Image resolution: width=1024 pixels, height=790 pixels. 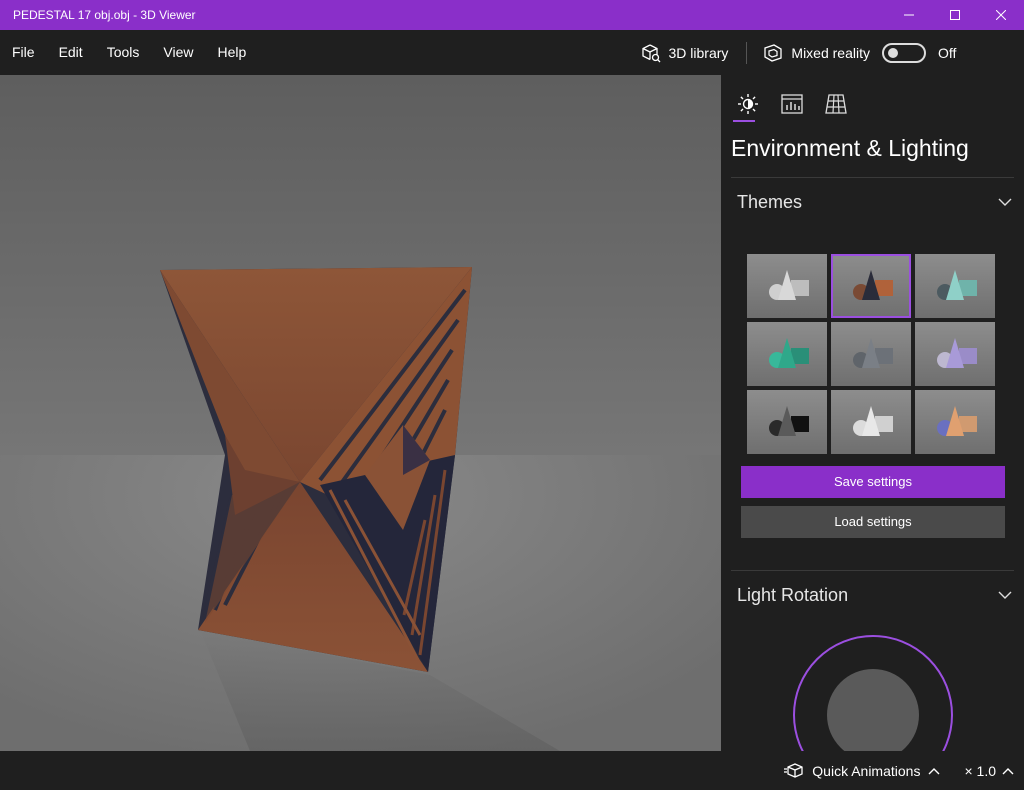 What do you see at coordinates (872, 99) in the screenshot?
I see `panel-tabs` at bounding box center [872, 99].